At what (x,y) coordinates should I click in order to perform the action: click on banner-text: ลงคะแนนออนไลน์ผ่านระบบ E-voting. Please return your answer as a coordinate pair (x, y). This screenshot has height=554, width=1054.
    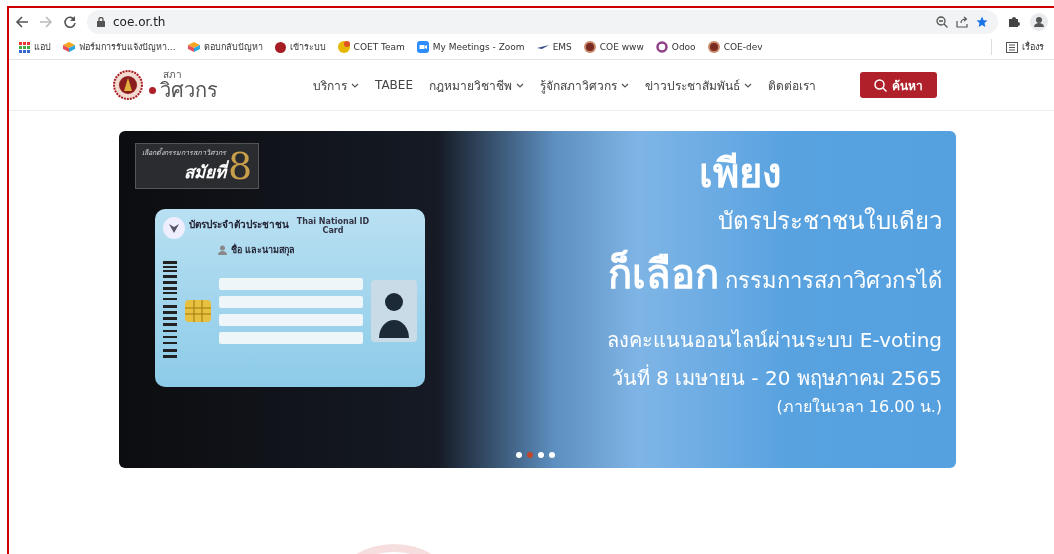
    Looking at the image, I should click on (774, 340).